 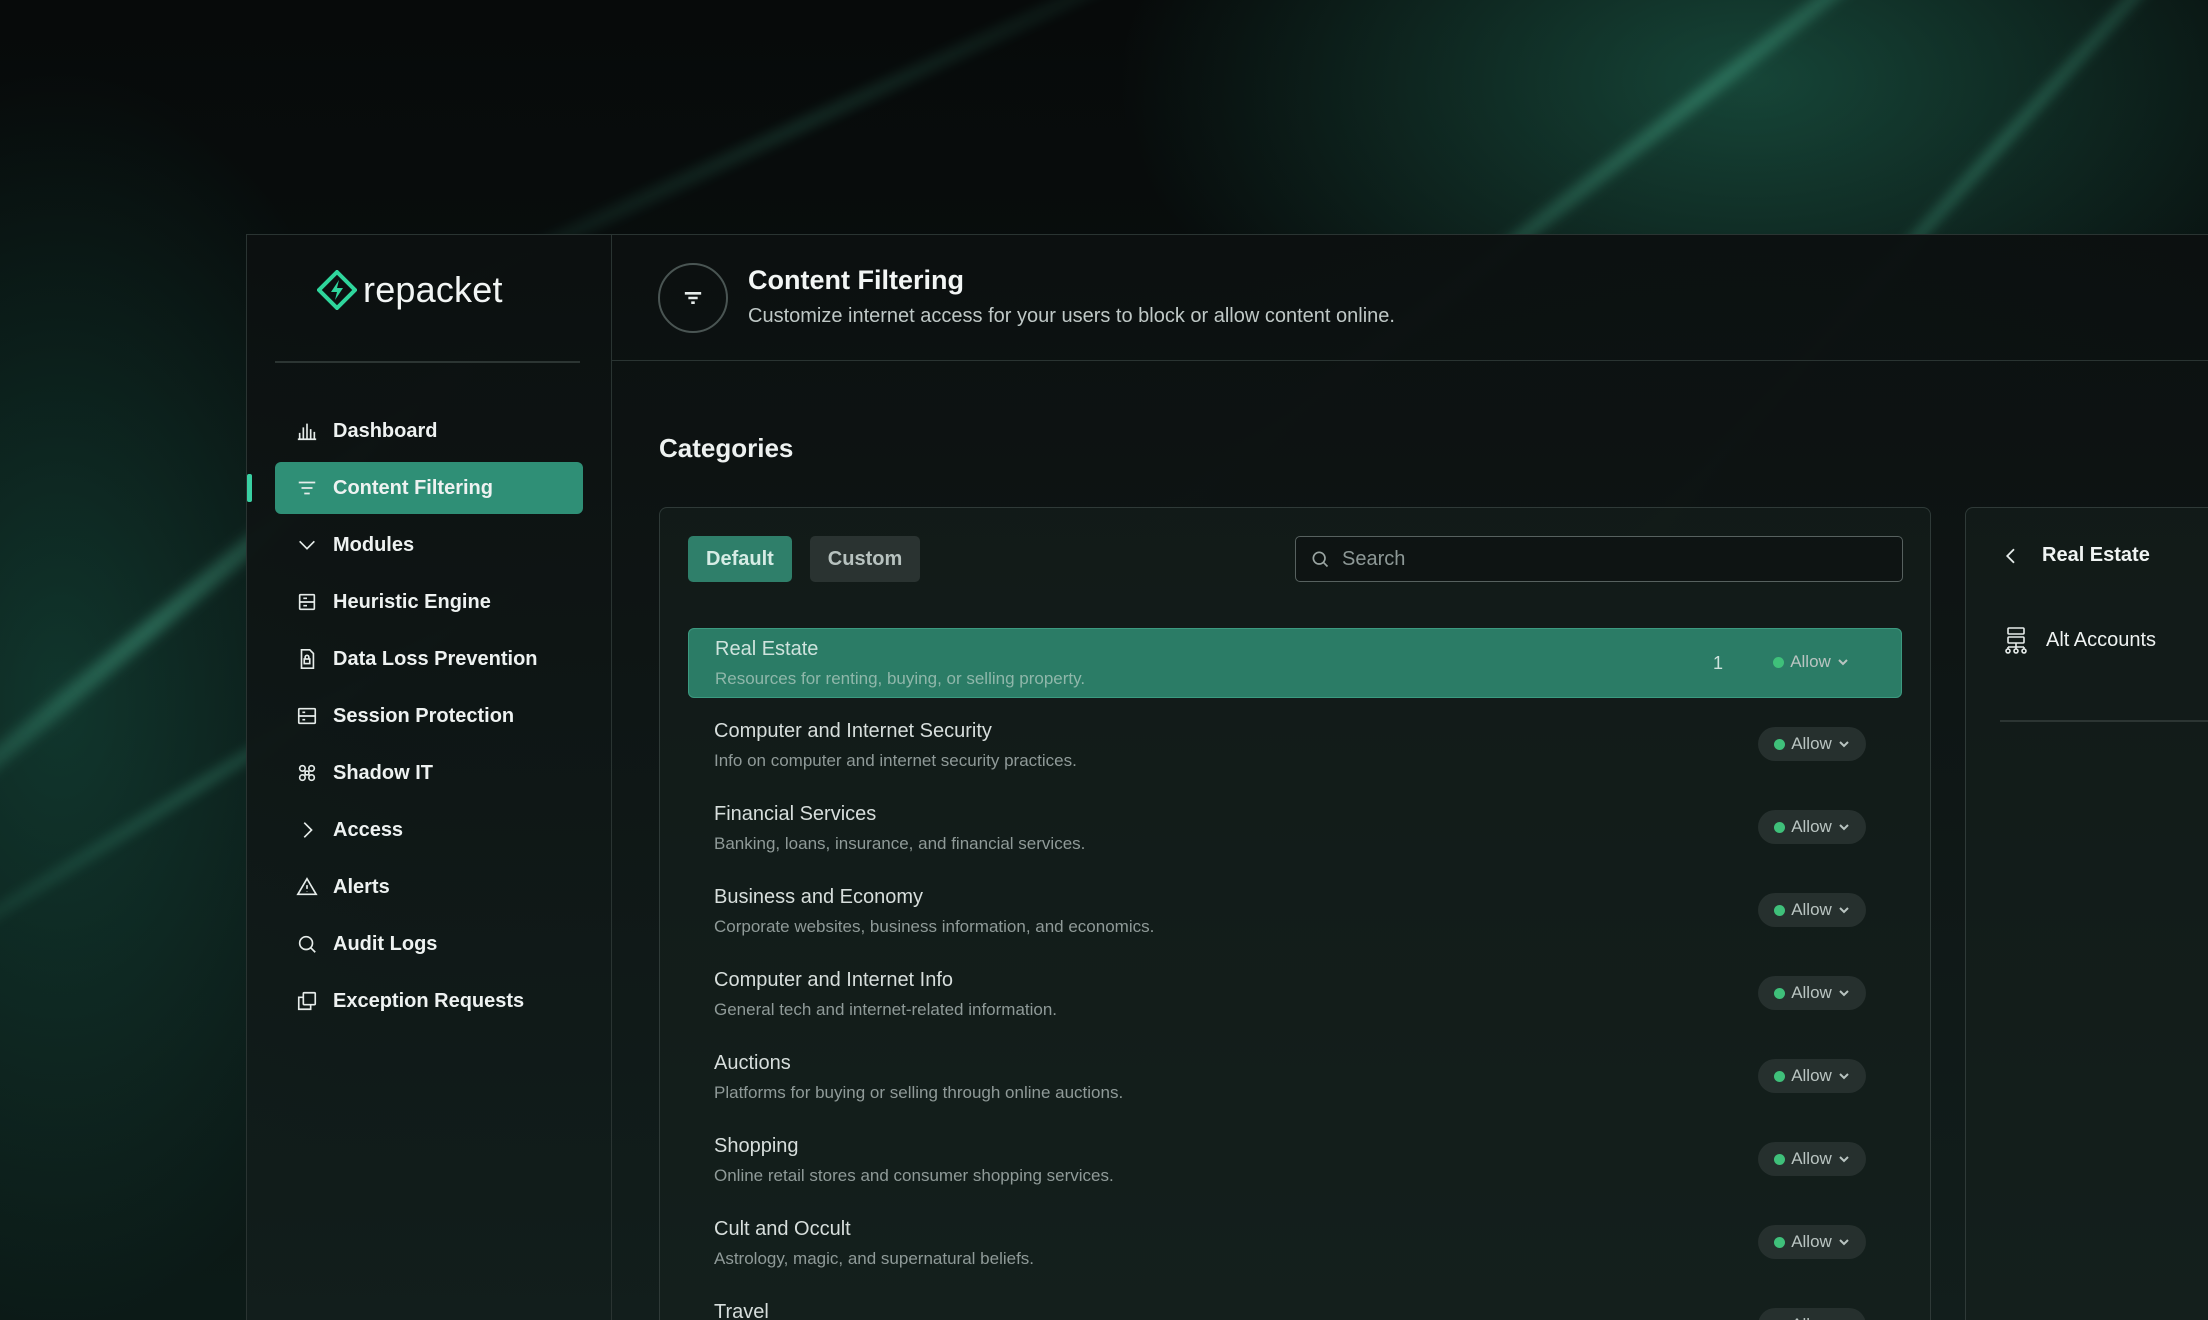 What do you see at coordinates (853, 731) in the screenshot?
I see `category-name: Computer and Internet Security` at bounding box center [853, 731].